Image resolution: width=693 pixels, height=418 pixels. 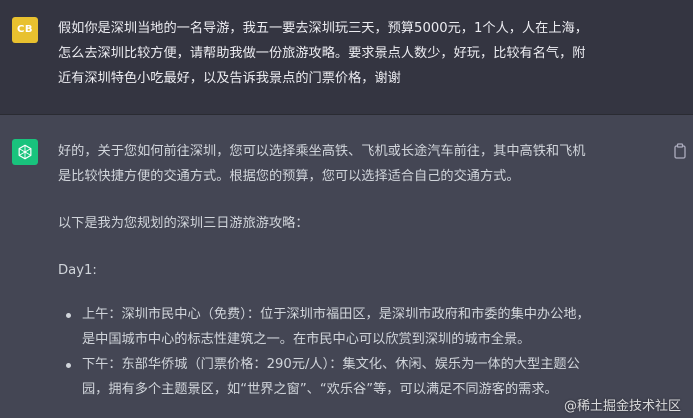 I want to click on day-heading: Day1:, so click(x=77, y=270).